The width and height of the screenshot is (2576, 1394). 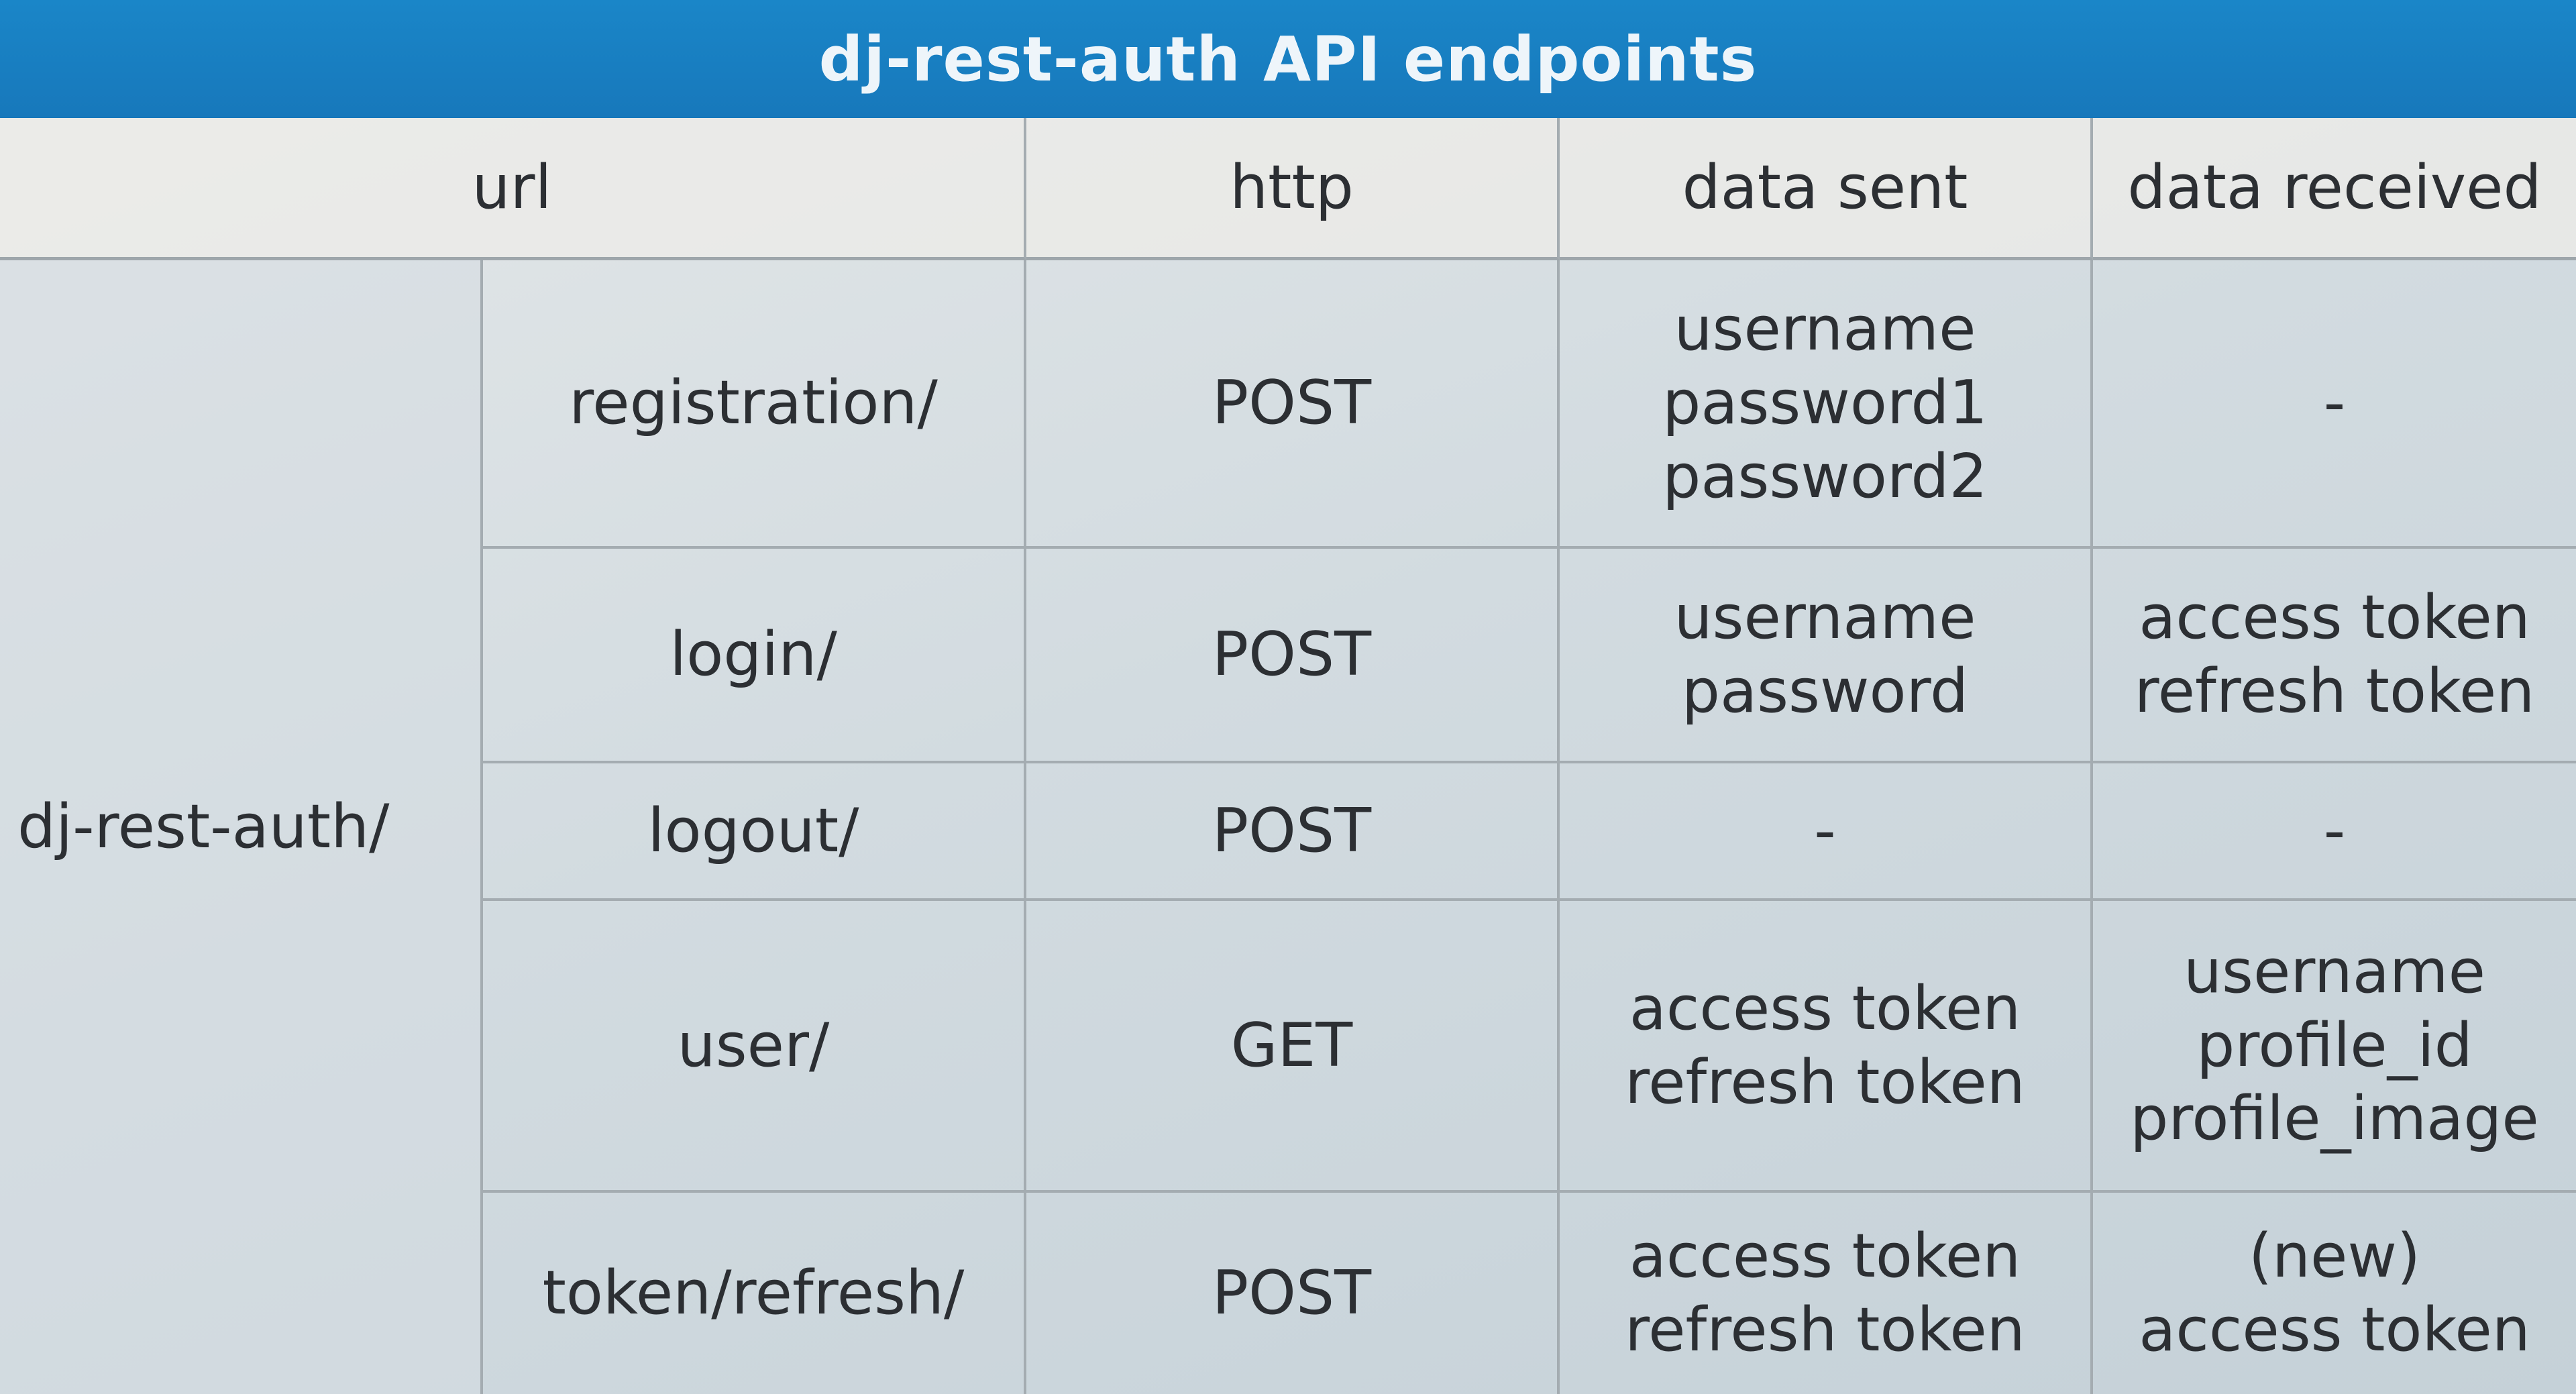 I want to click on column-header-data-received: data received, so click(x=2334, y=189).